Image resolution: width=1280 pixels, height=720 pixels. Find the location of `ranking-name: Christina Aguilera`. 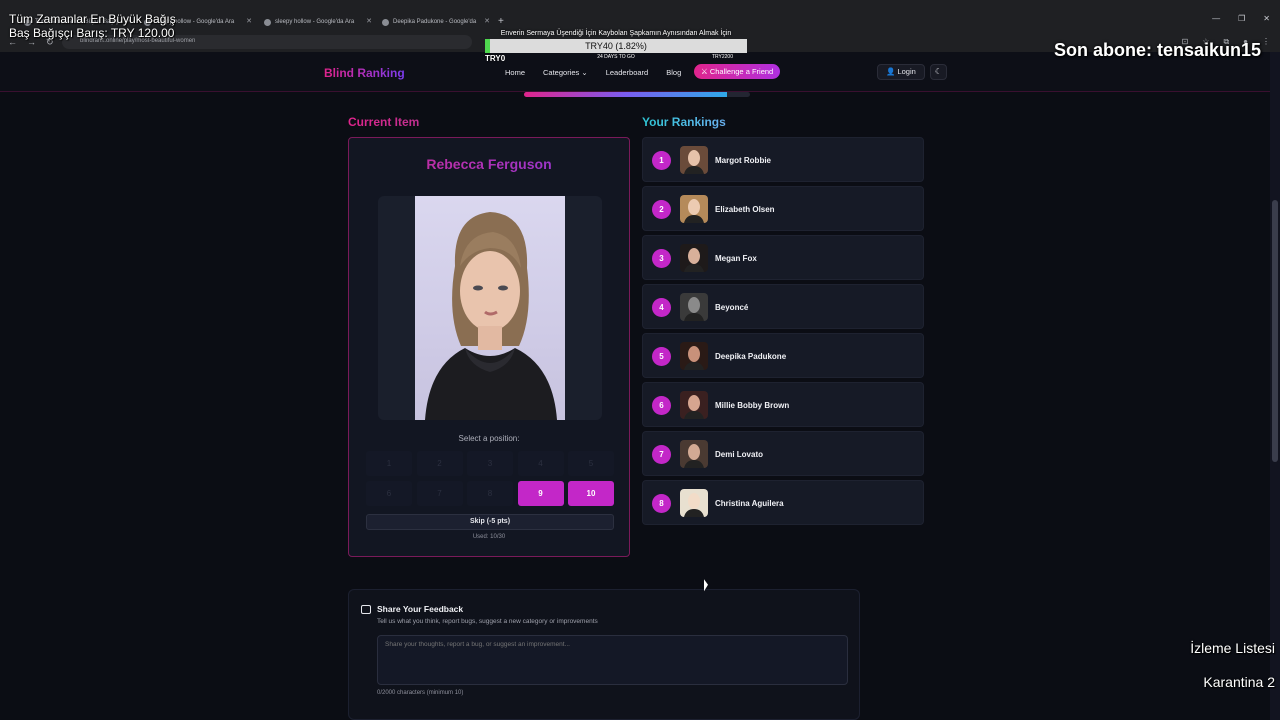

ranking-name: Christina Aguilera is located at coordinates (749, 503).